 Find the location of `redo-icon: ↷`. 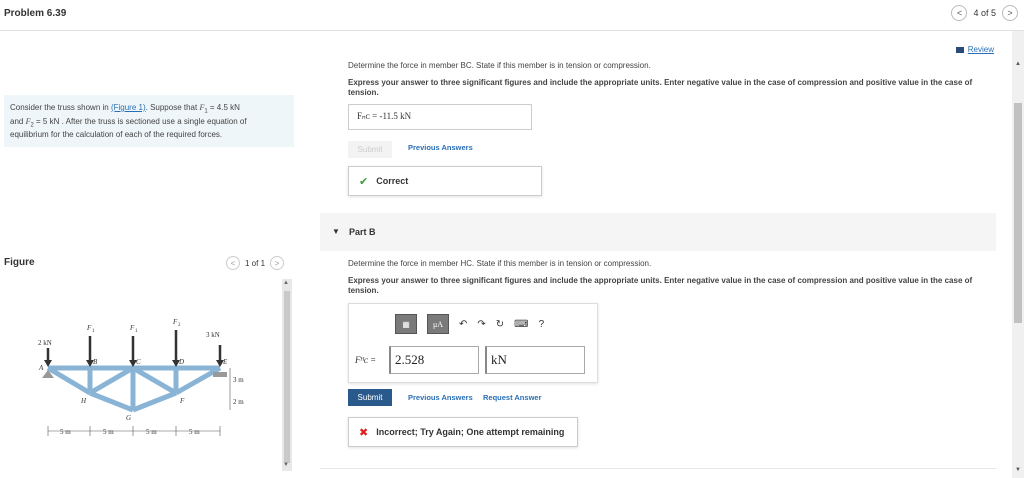

redo-icon: ↷ is located at coordinates (481, 324).